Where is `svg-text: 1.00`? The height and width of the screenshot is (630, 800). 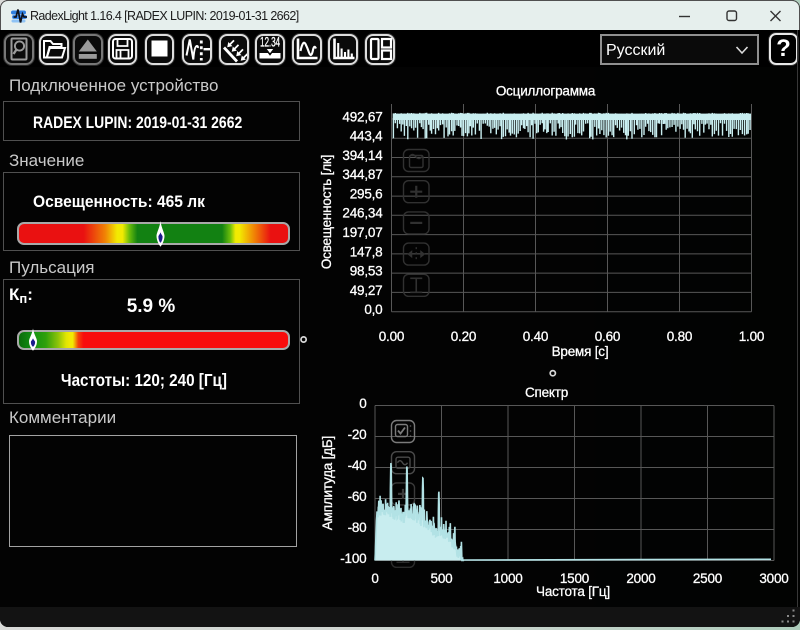 svg-text: 1.00 is located at coordinates (751, 336).